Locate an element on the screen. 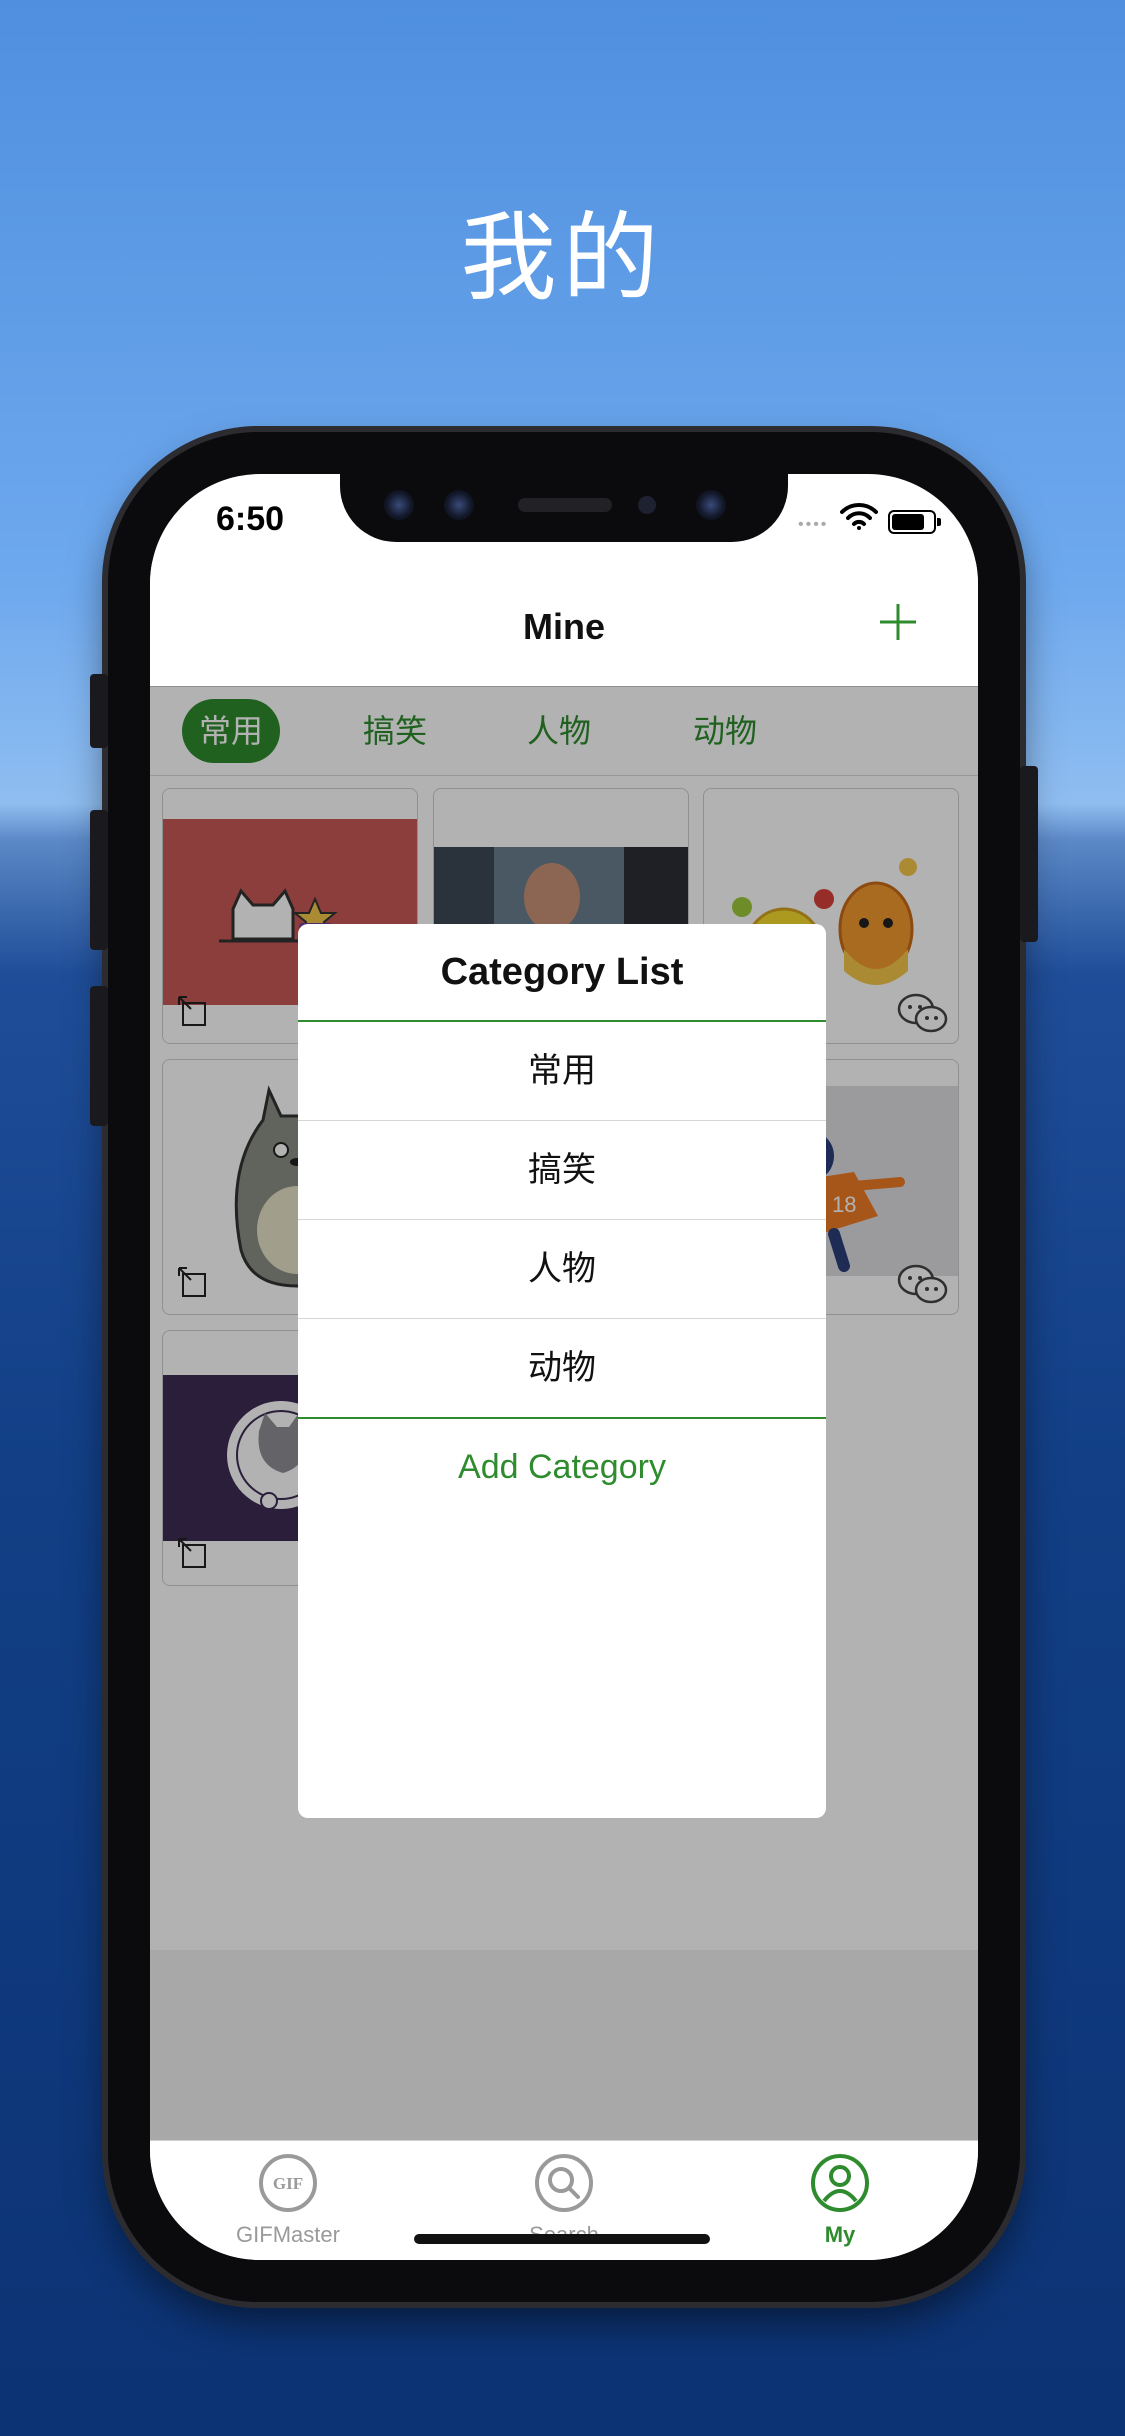  nav-bar: Mine is located at coordinates (564, 624).